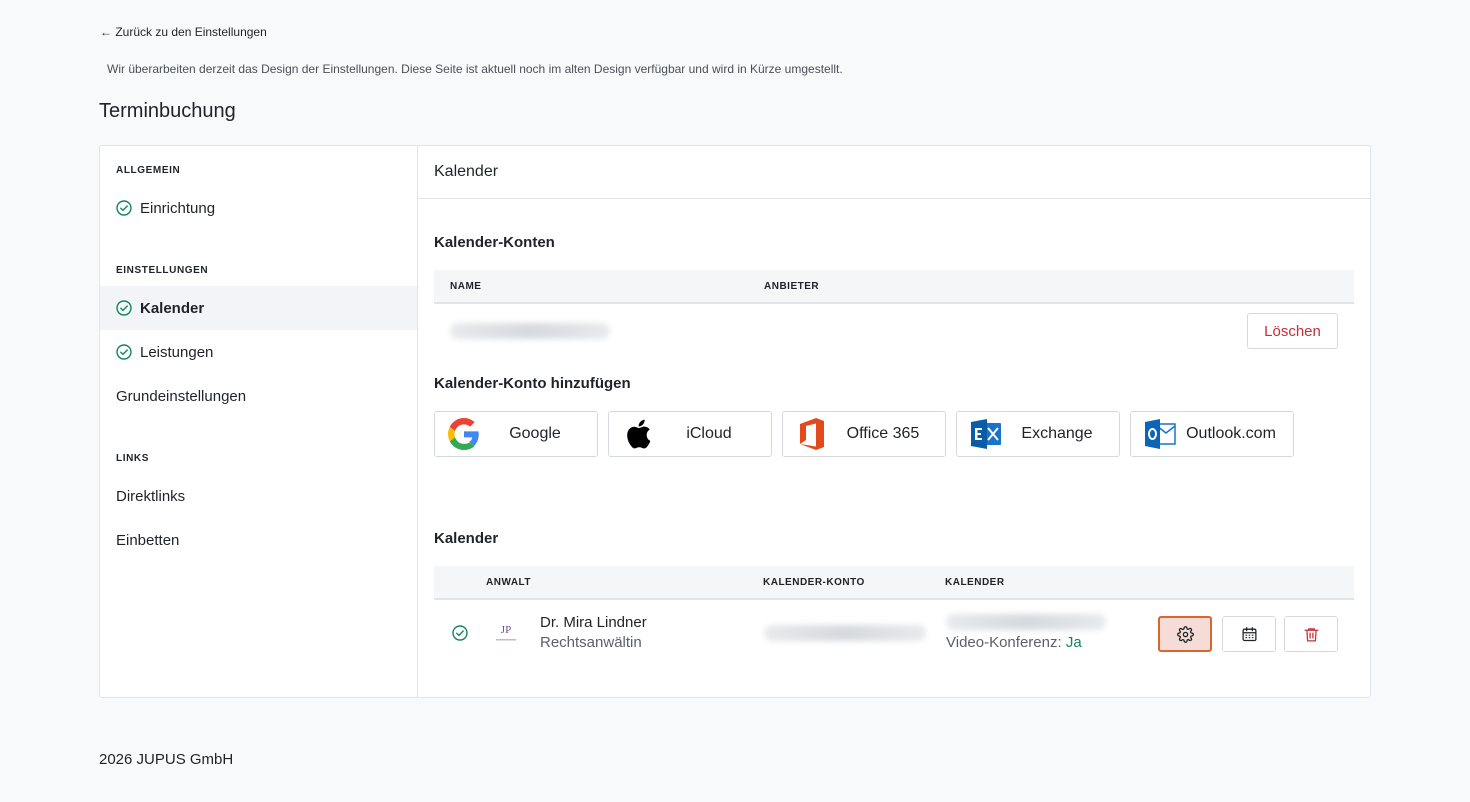 This screenshot has height=802, width=1470. I want to click on sidebar-item-label: Grundeinstellungen, so click(181, 396).